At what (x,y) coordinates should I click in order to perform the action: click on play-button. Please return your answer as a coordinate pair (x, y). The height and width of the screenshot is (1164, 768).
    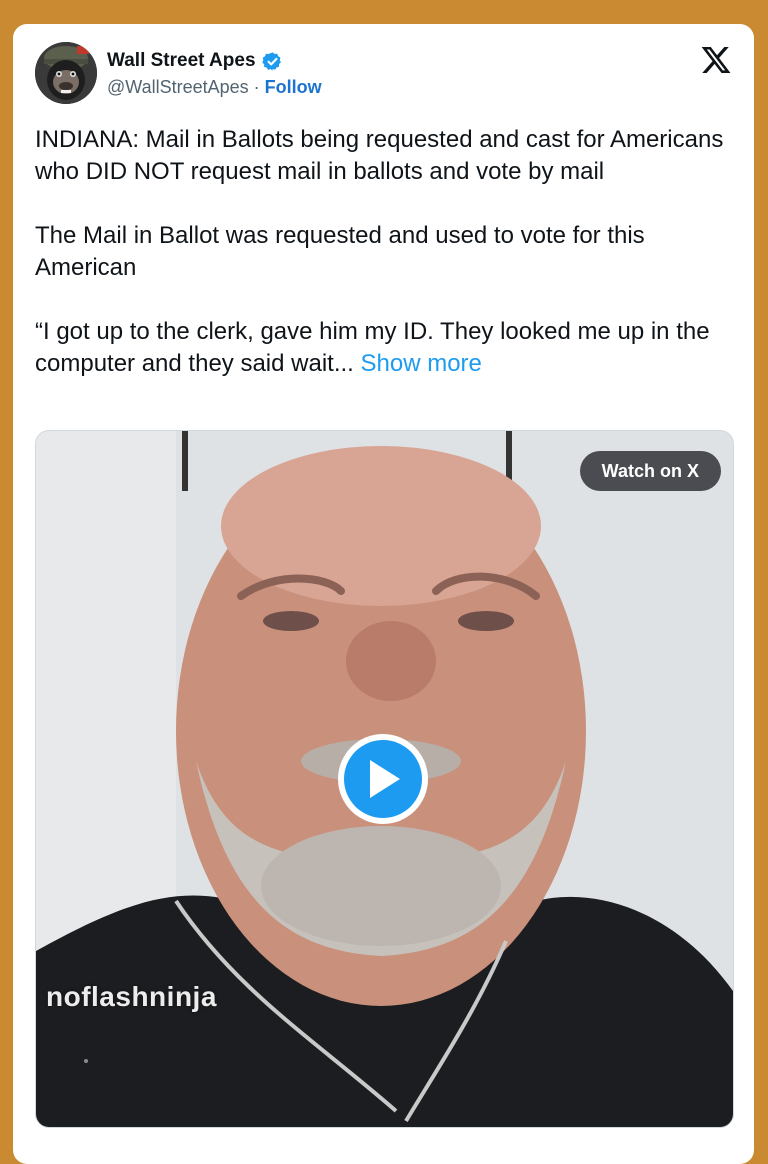
    Looking at the image, I should click on (383, 779).